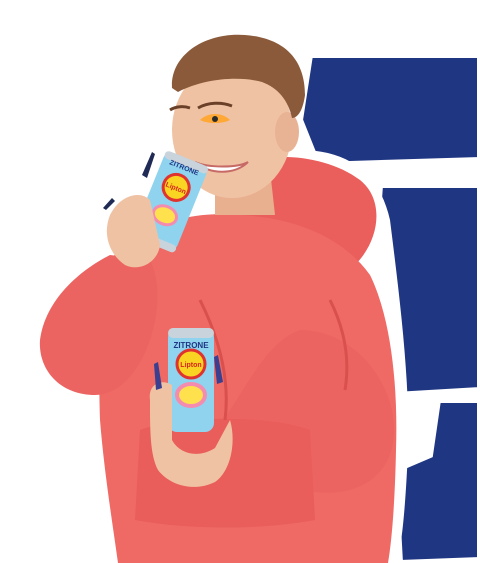 The image size is (480, 563). I want to click on blue-shape-top, so click(388, 110).